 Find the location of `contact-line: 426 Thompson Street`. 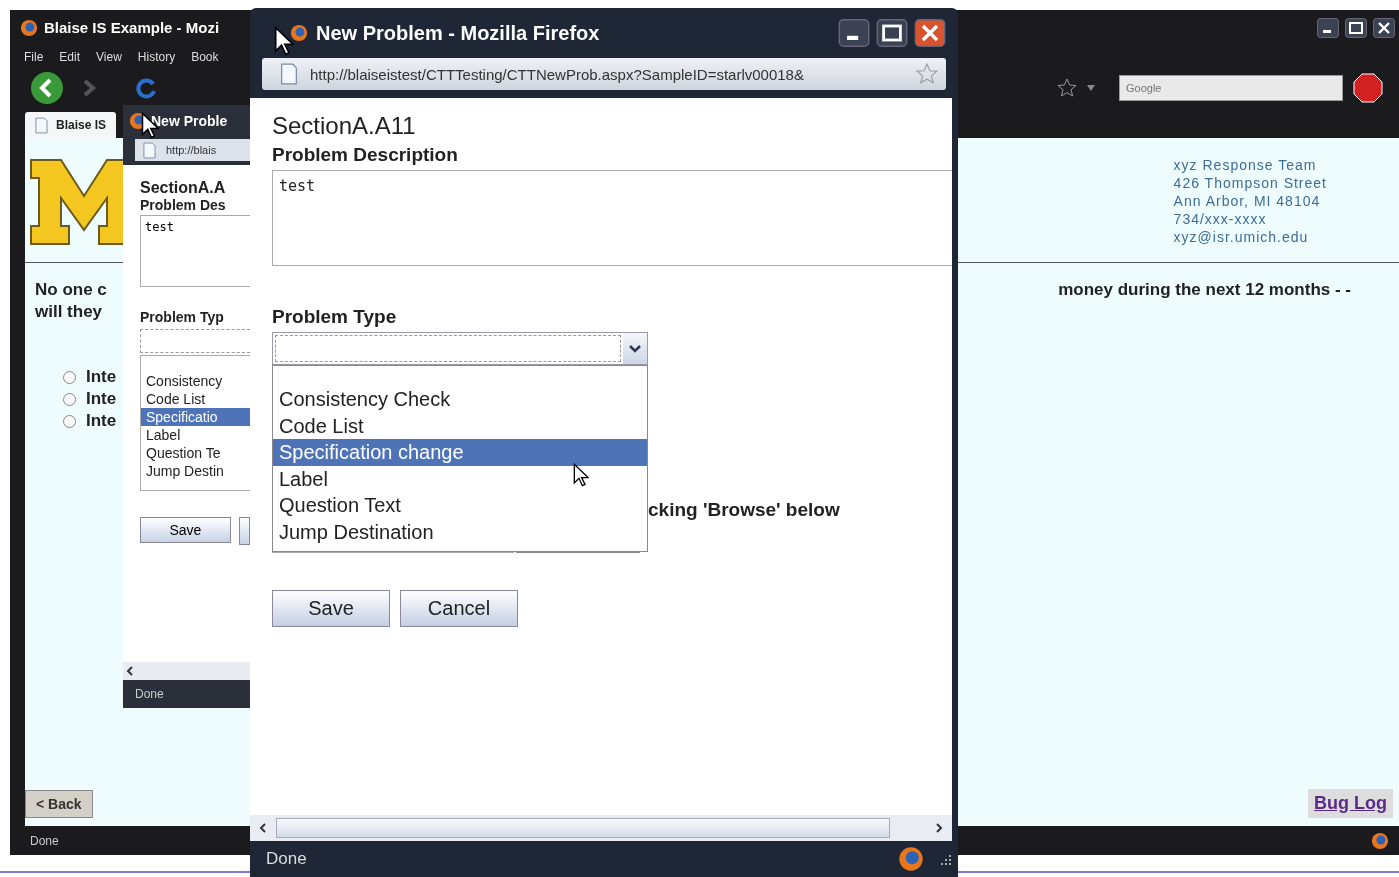

contact-line: 426 Thompson Street is located at coordinates (1250, 183).